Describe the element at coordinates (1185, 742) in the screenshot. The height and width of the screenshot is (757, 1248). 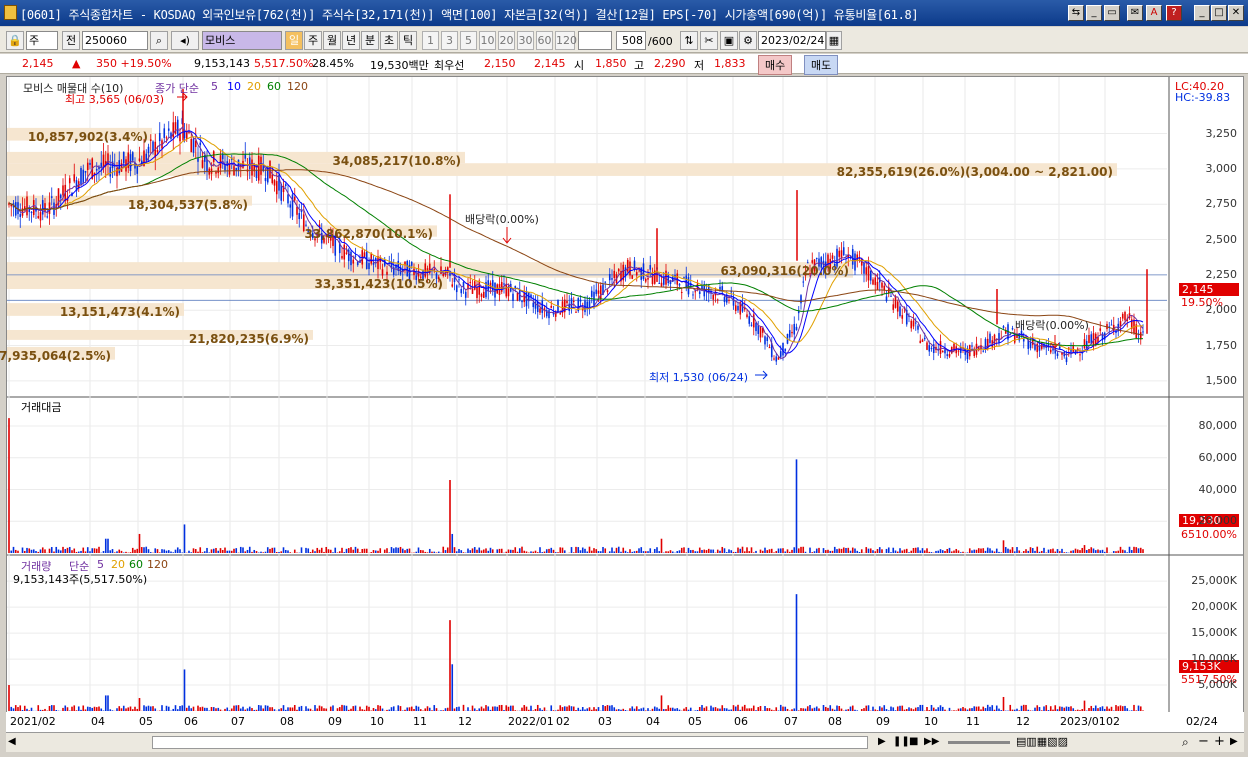
I see `zoom-out-icon: ⌕` at that location.